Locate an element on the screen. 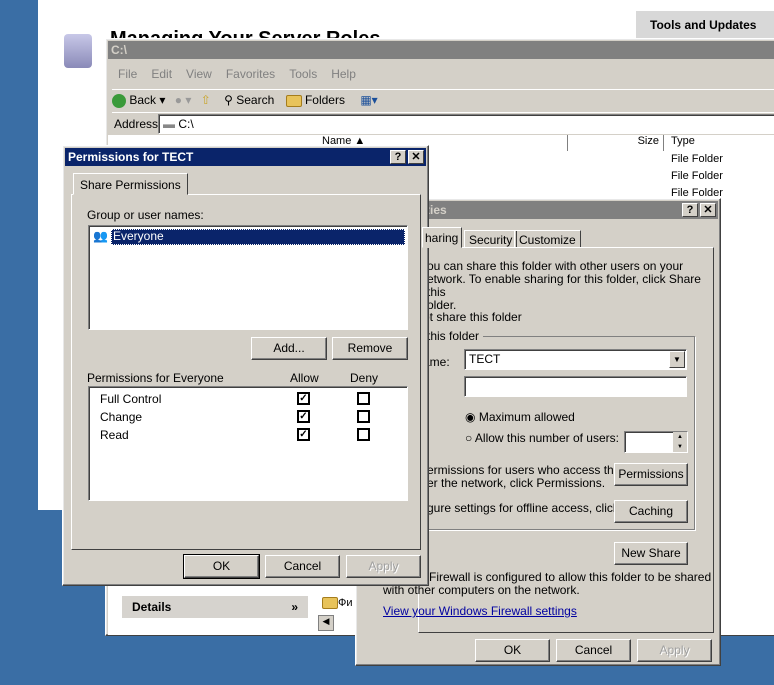 The image size is (774, 685). group-label: Group or user names: is located at coordinates (145, 215).